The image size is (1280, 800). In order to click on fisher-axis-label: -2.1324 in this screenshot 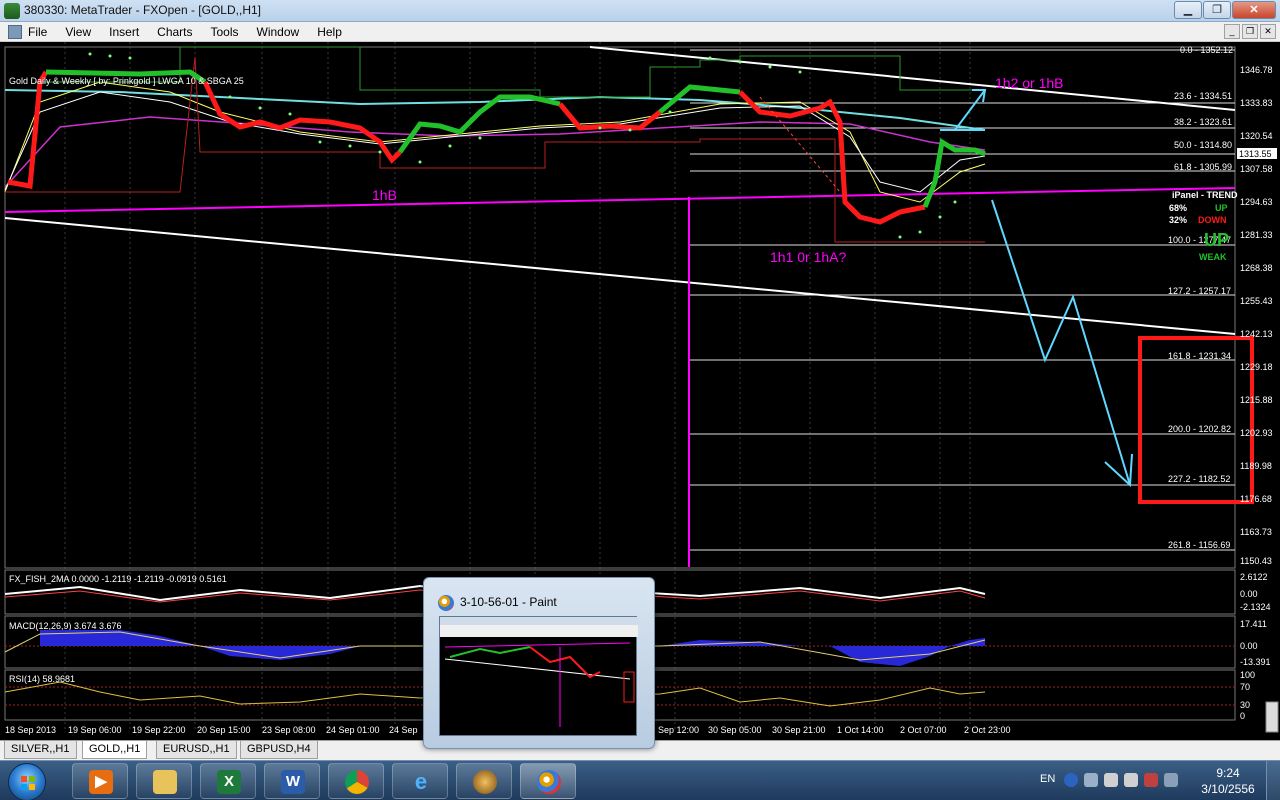, I will do `click(1255, 607)`.